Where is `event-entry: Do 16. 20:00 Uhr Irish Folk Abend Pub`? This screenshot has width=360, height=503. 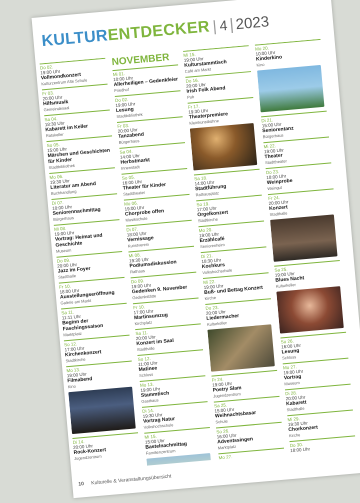 event-entry: Do 16. 20:00 Uhr Irish Folk Abend Pub is located at coordinates (219, 85).